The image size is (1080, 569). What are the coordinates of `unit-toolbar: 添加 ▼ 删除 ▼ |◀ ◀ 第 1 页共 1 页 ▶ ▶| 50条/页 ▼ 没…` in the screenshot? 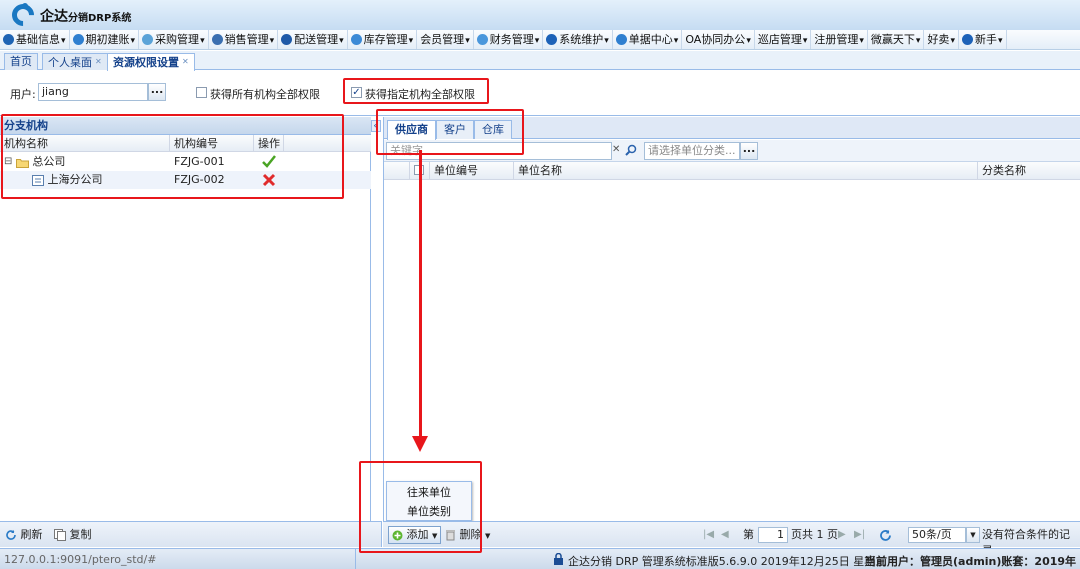 It's located at (731, 539).